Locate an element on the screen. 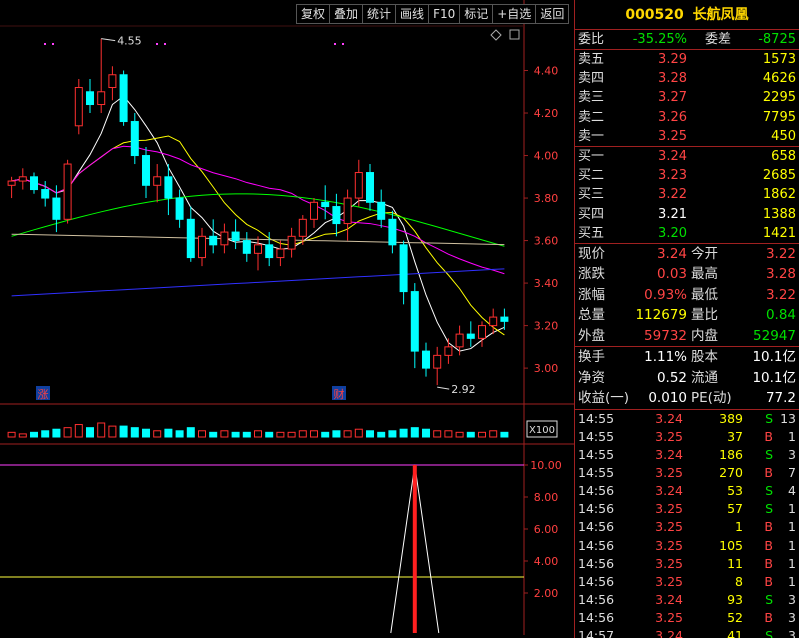 This screenshot has height=638, width=799. stat-value: 0.52 is located at coordinates (671, 377).